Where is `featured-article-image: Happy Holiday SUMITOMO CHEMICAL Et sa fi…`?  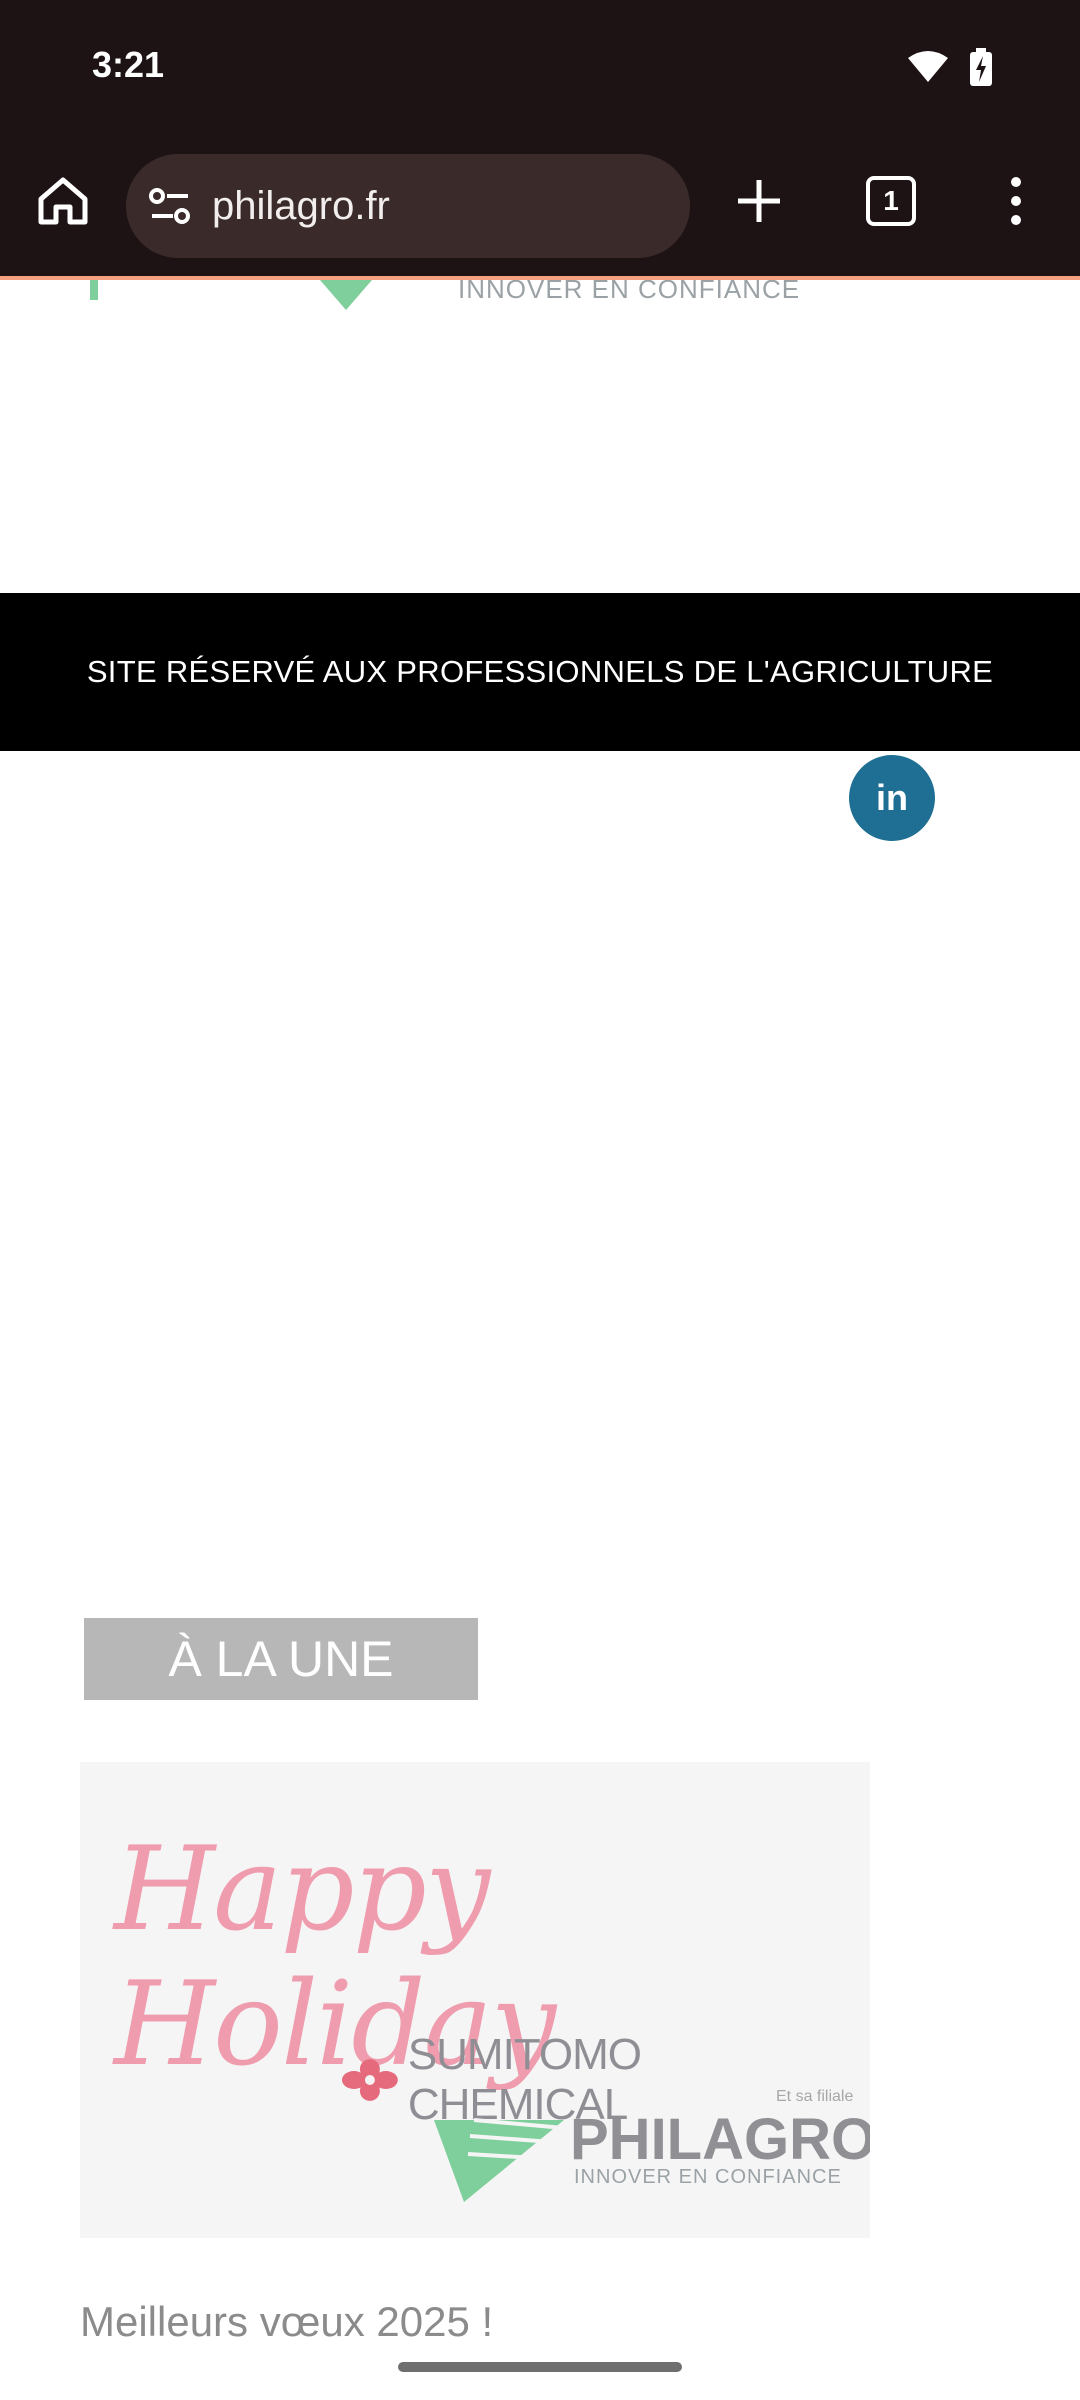 featured-article-image: Happy Holiday SUMITOMO CHEMICAL Et sa fi… is located at coordinates (475, 2000).